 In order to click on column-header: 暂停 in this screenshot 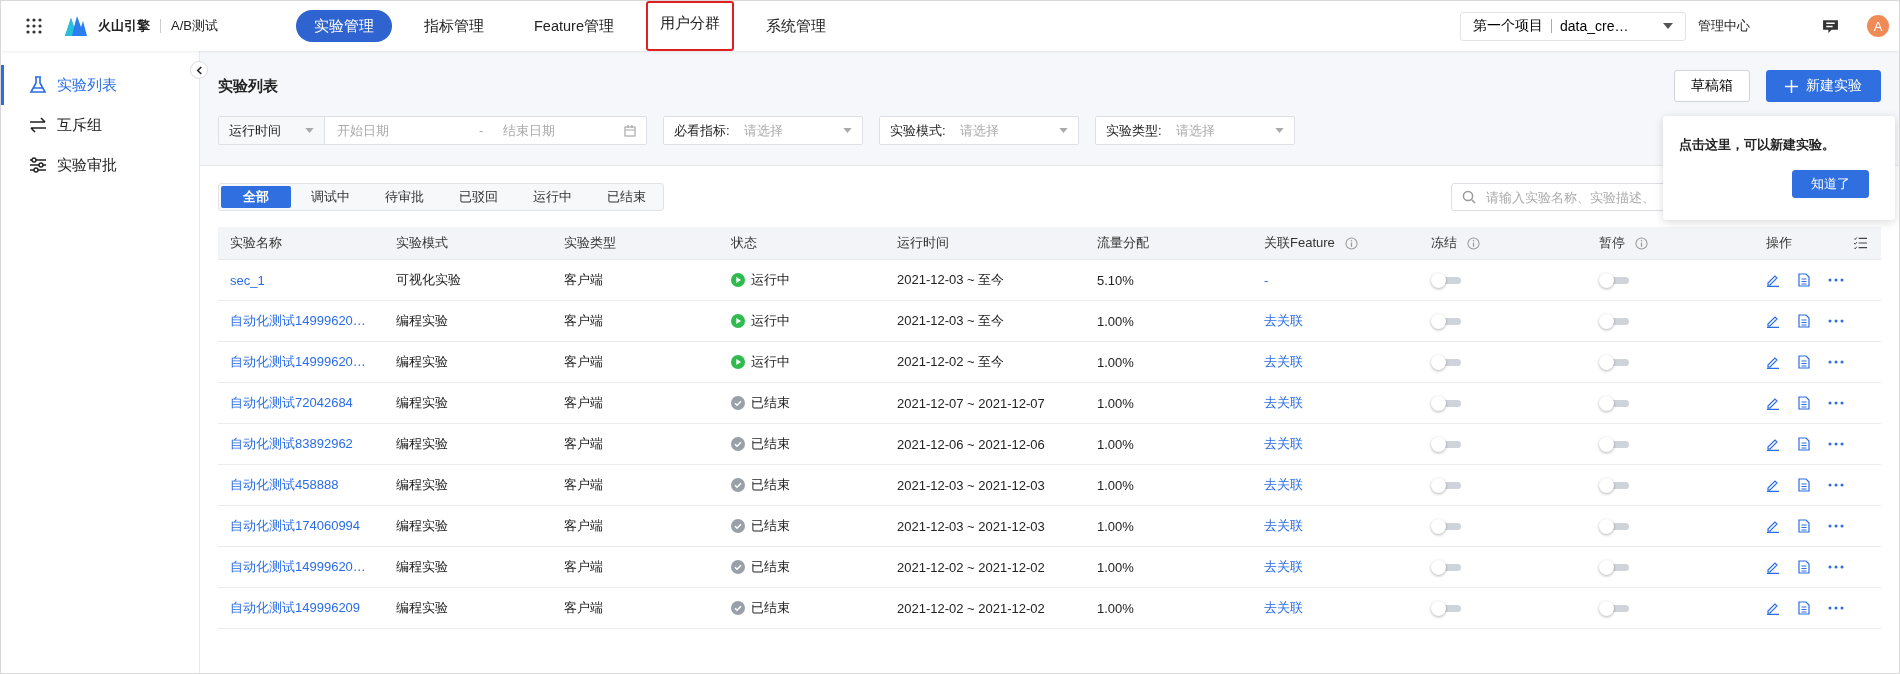, I will do `click(1612, 243)`.